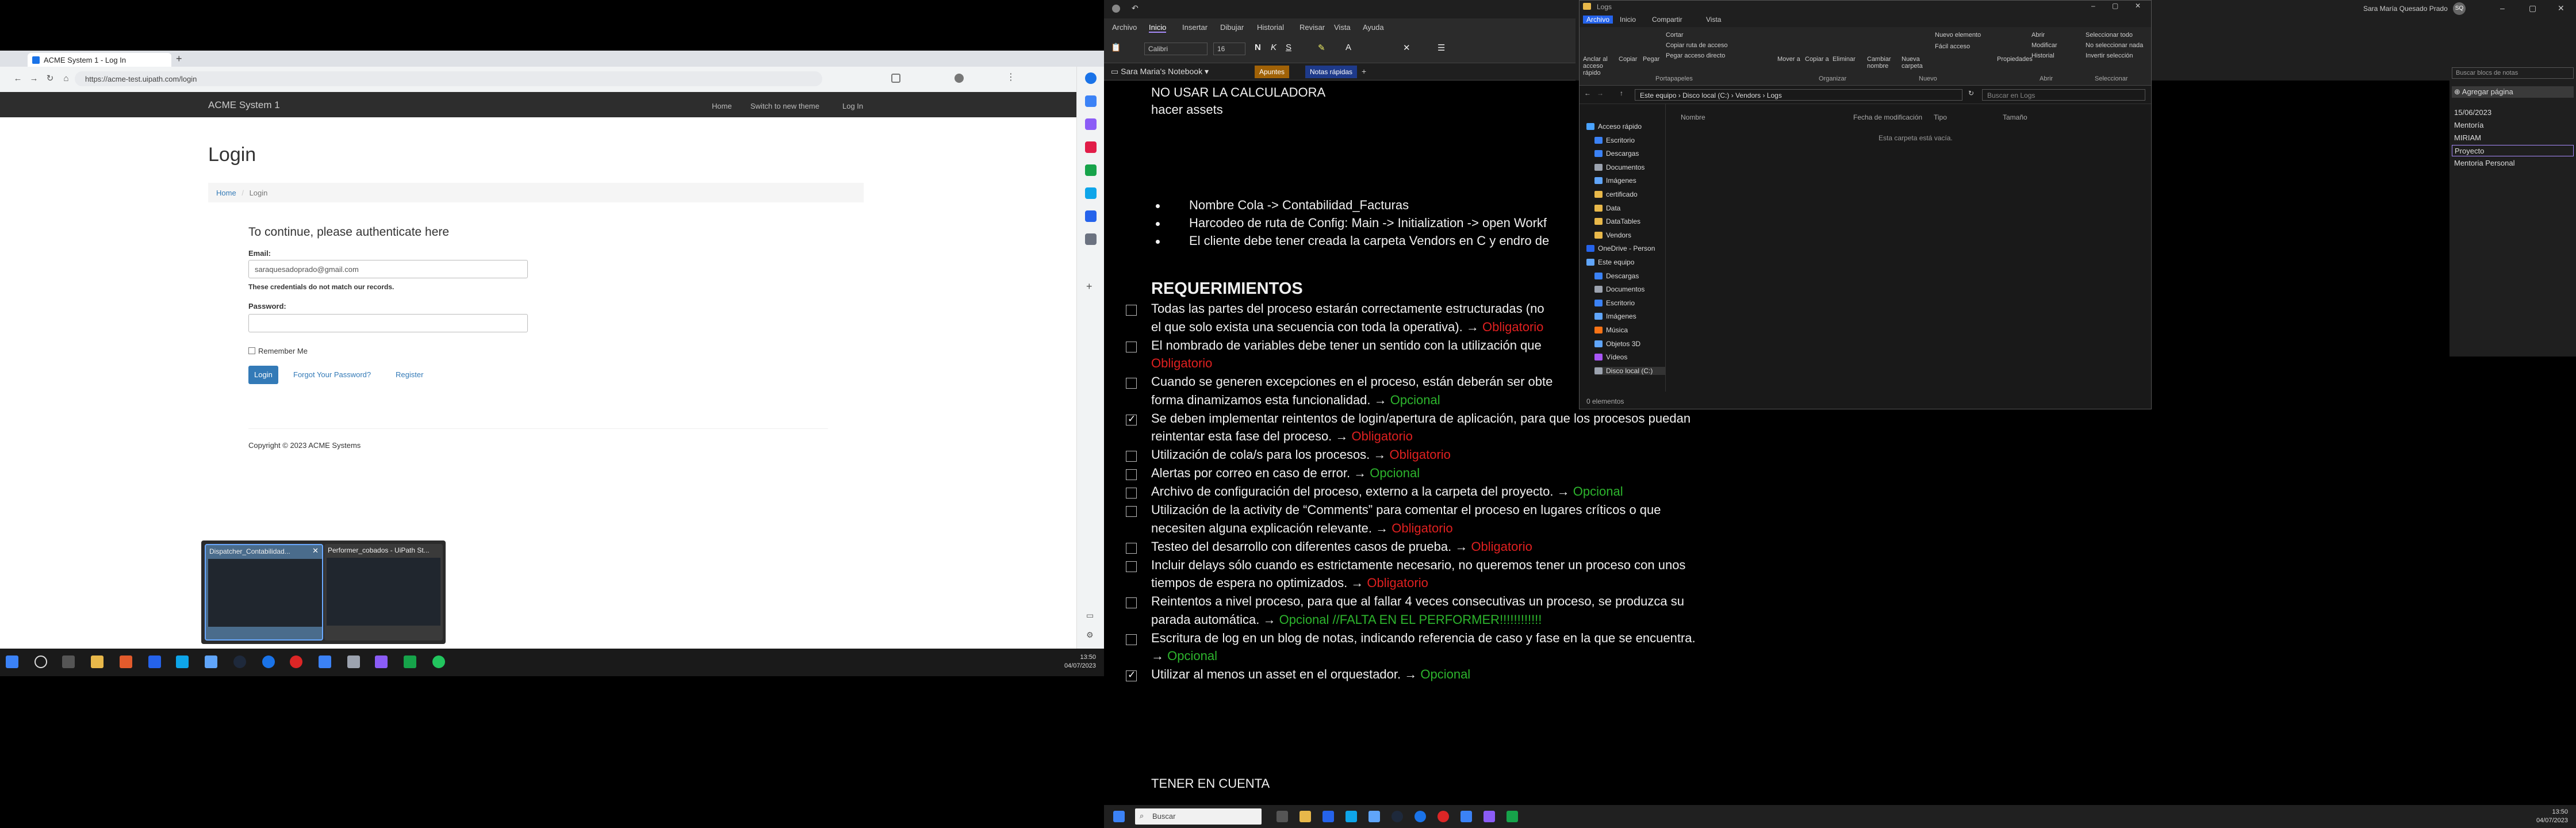 Image resolution: width=2576 pixels, height=828 pixels. What do you see at coordinates (1616, 154) in the screenshot?
I see `nav-item: Descargas` at bounding box center [1616, 154].